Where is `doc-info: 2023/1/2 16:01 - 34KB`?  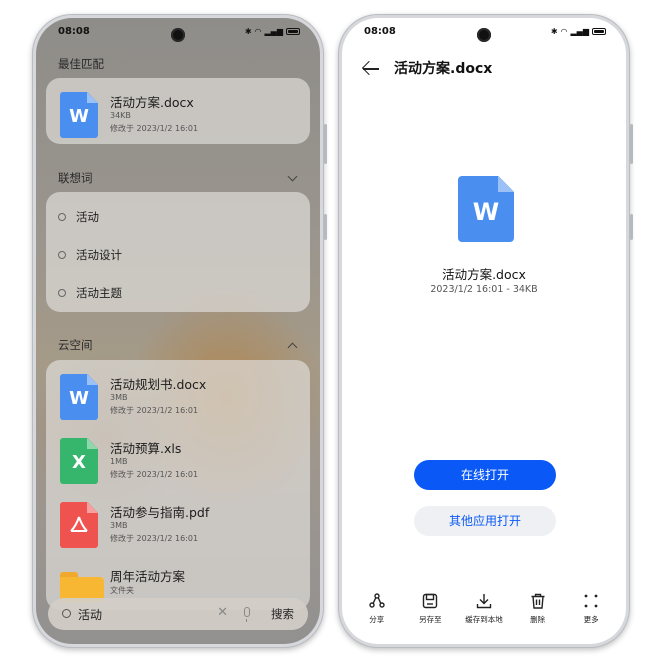
doc-info: 2023/1/2 16:01 - 34KB is located at coordinates (484, 289).